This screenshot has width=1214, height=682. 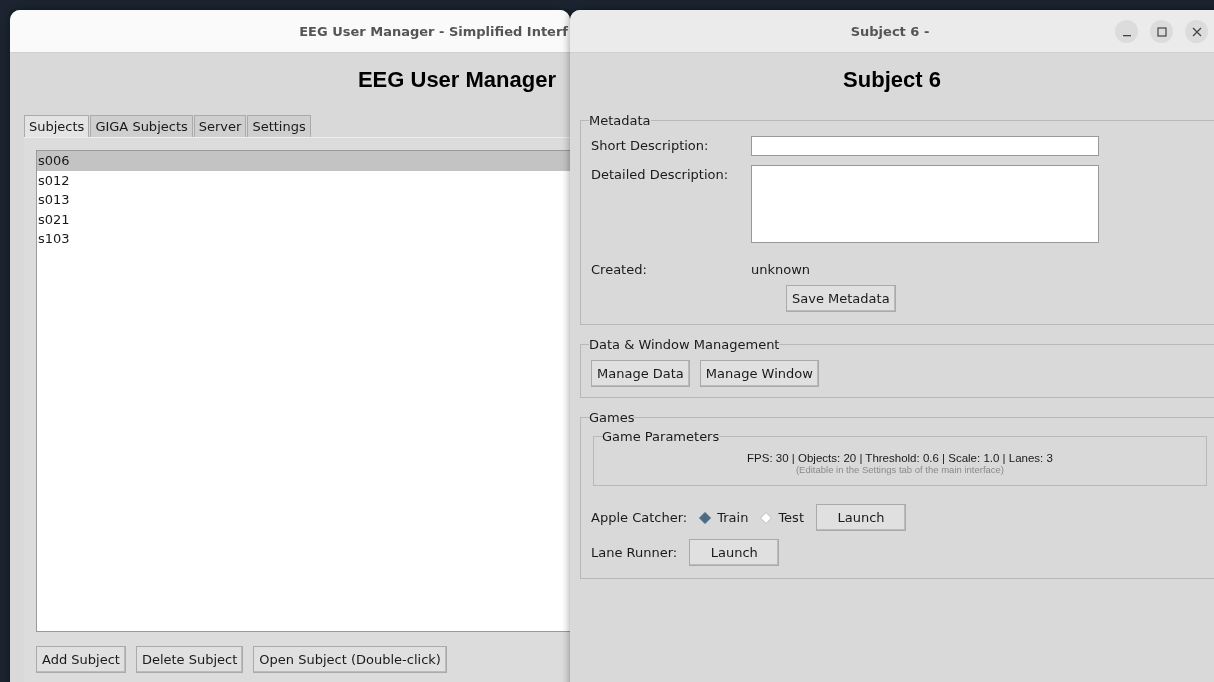 What do you see at coordinates (303, 239) in the screenshot?
I see `subject-item: s103` at bounding box center [303, 239].